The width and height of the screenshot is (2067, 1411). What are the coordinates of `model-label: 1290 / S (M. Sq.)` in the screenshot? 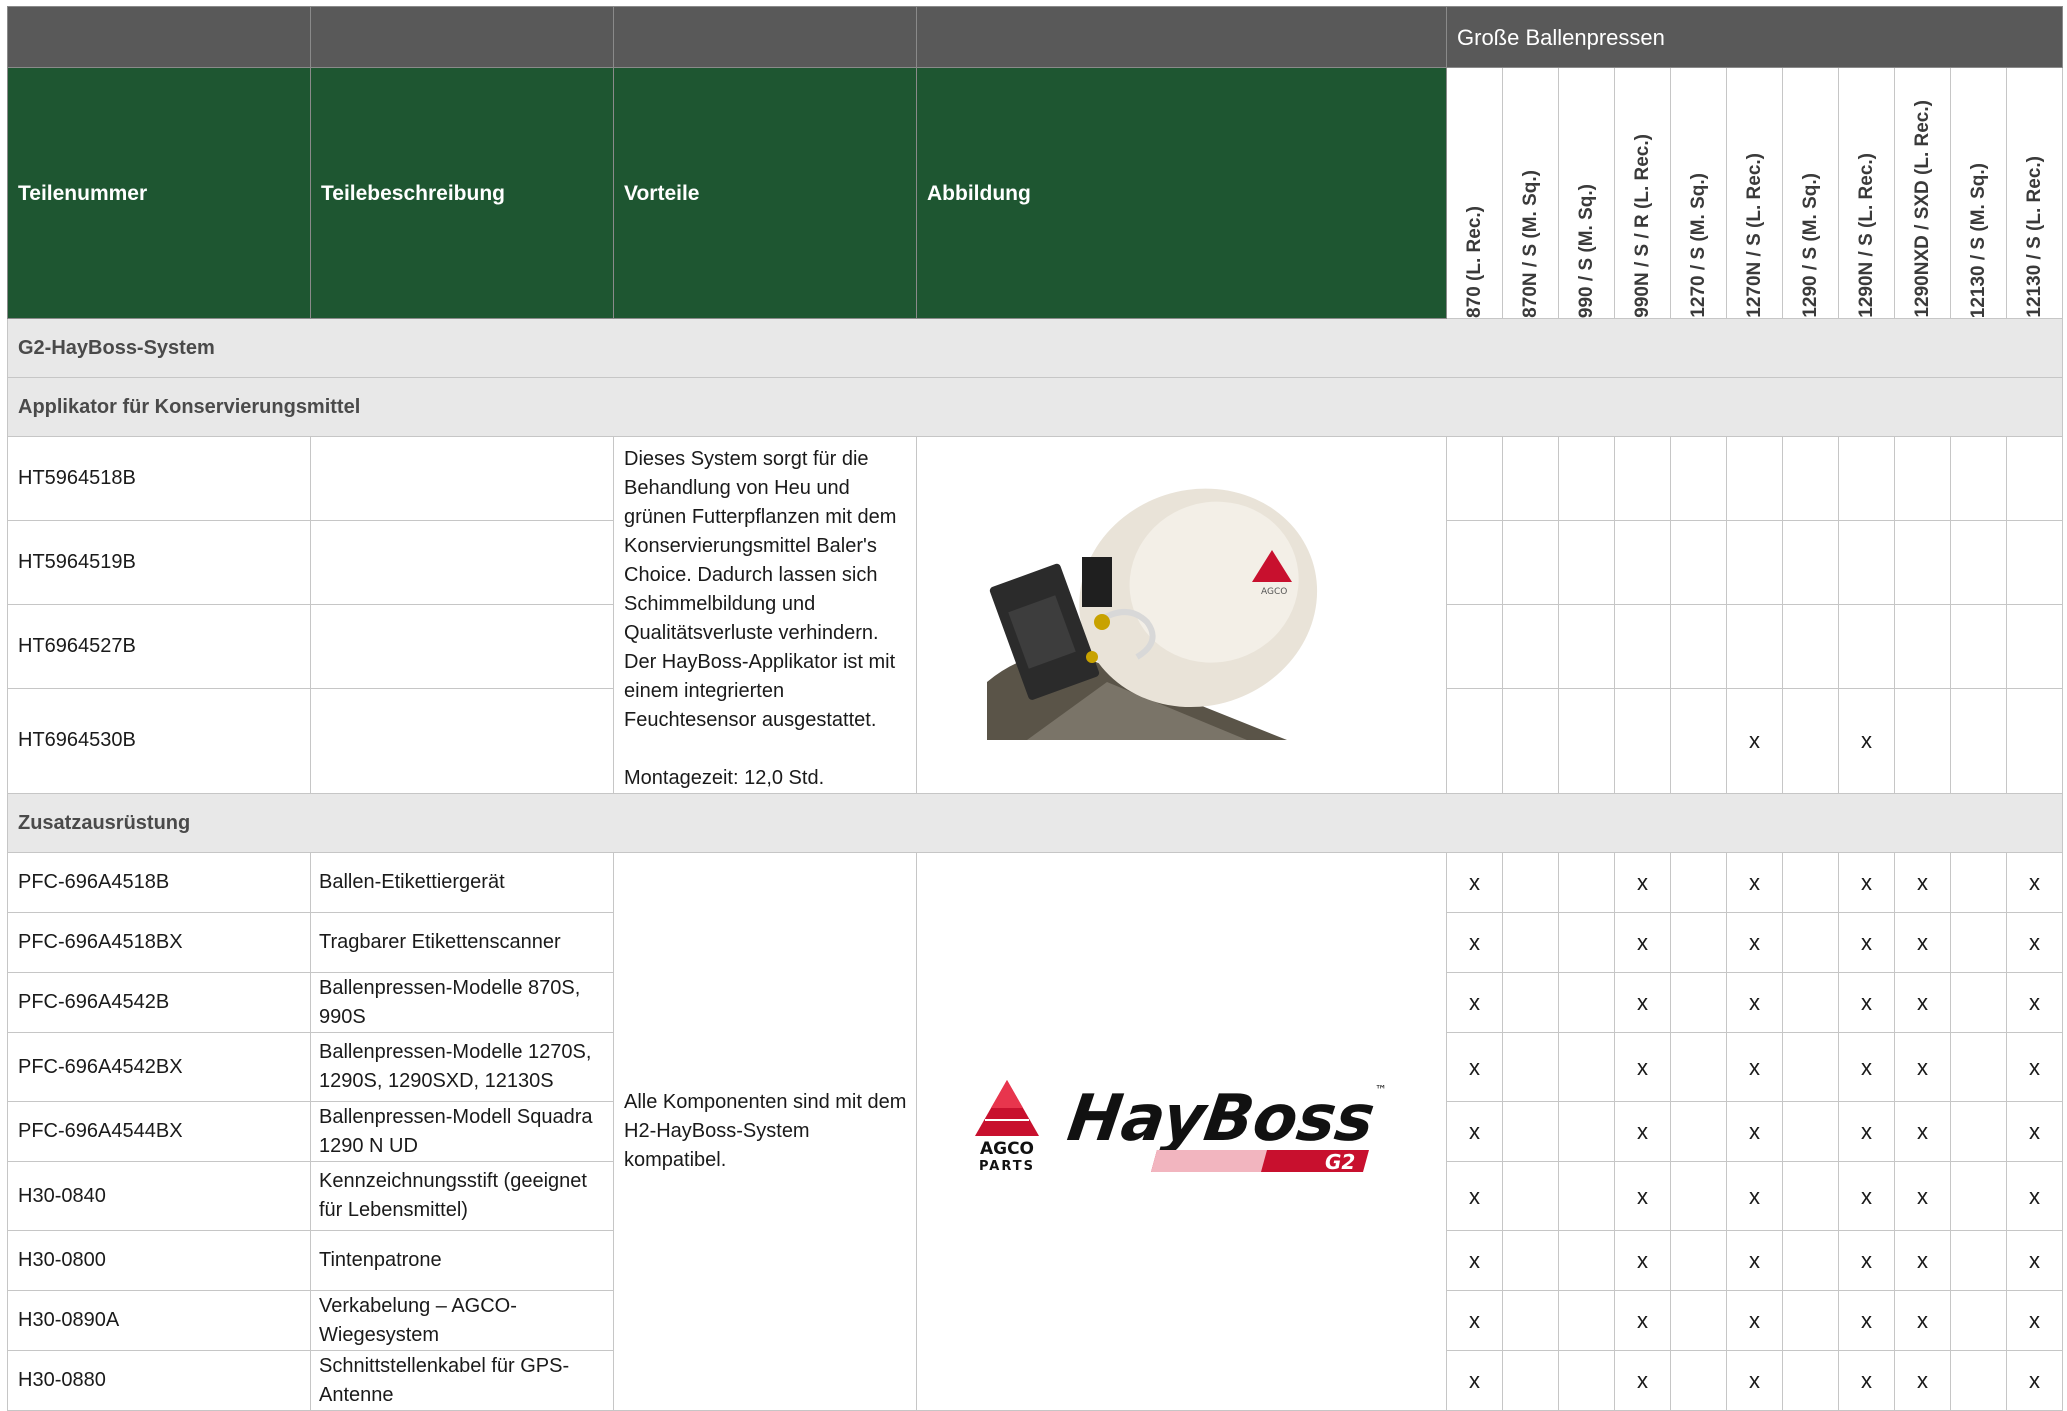 It's located at (1810, 245).